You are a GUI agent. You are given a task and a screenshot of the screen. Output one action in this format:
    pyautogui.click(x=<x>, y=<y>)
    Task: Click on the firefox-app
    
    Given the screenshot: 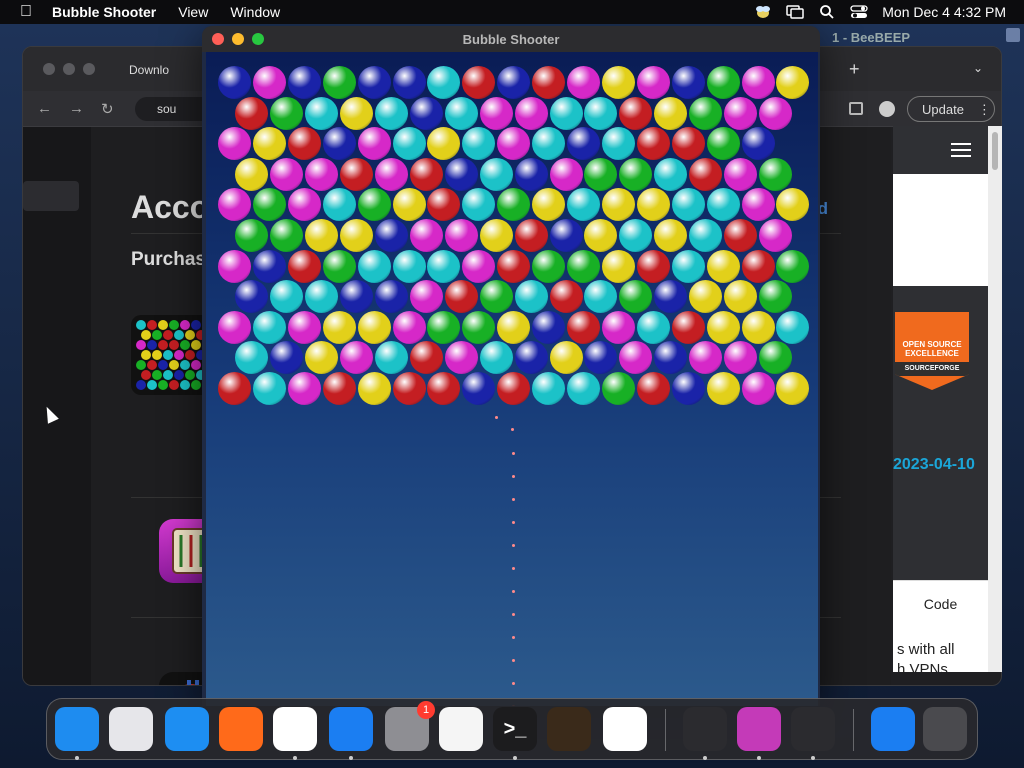 What is the action you would take?
    pyautogui.click(x=241, y=729)
    